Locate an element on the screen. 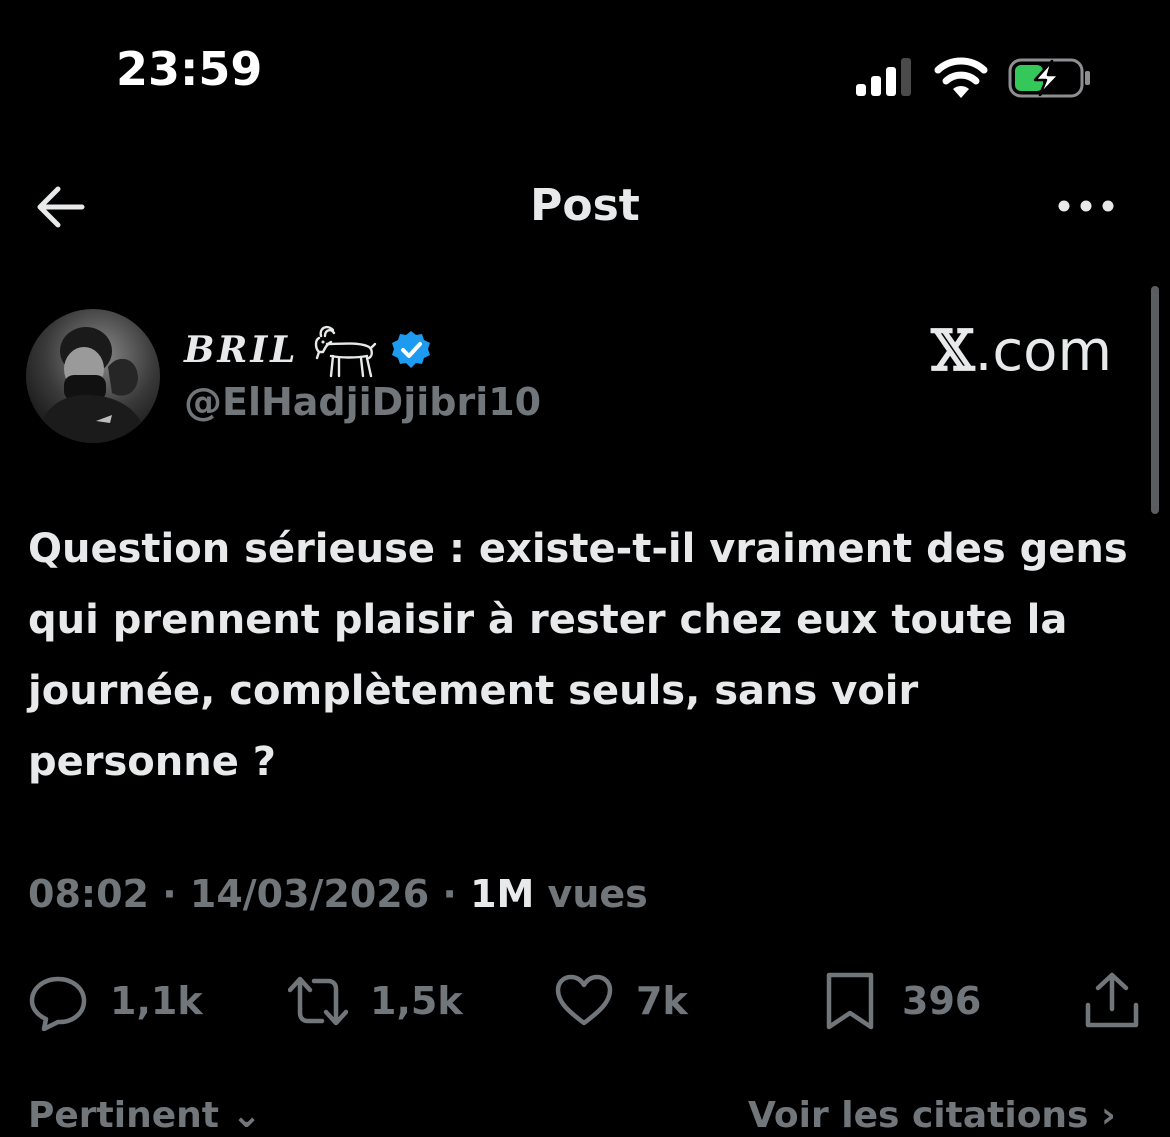 The width and height of the screenshot is (1170, 1137). avatar-photo is located at coordinates (93, 376).